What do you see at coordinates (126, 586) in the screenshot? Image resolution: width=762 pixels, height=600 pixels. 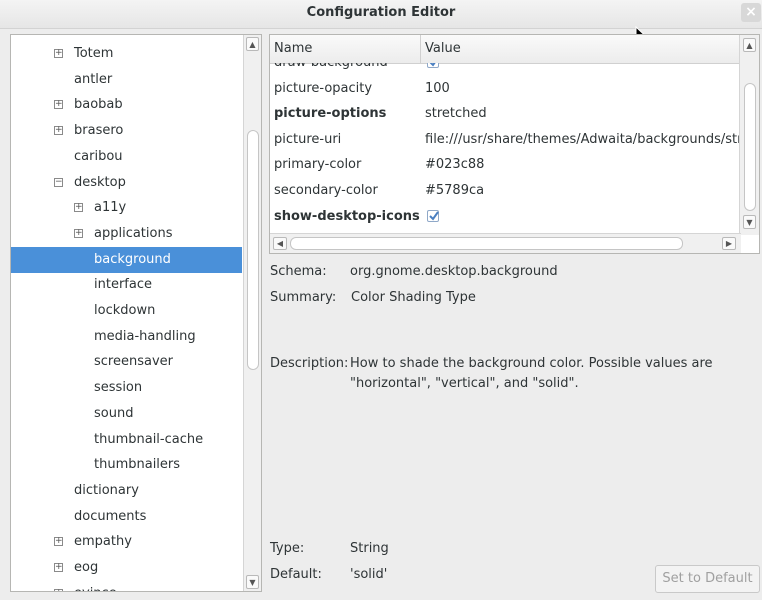 I see `tree-item: evince` at bounding box center [126, 586].